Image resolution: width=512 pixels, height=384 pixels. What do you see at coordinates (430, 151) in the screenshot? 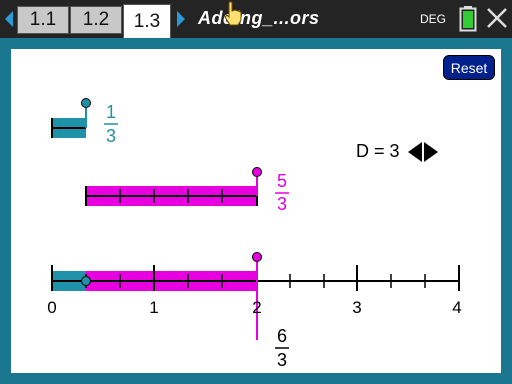
I see `increase-arrow-icon` at bounding box center [430, 151].